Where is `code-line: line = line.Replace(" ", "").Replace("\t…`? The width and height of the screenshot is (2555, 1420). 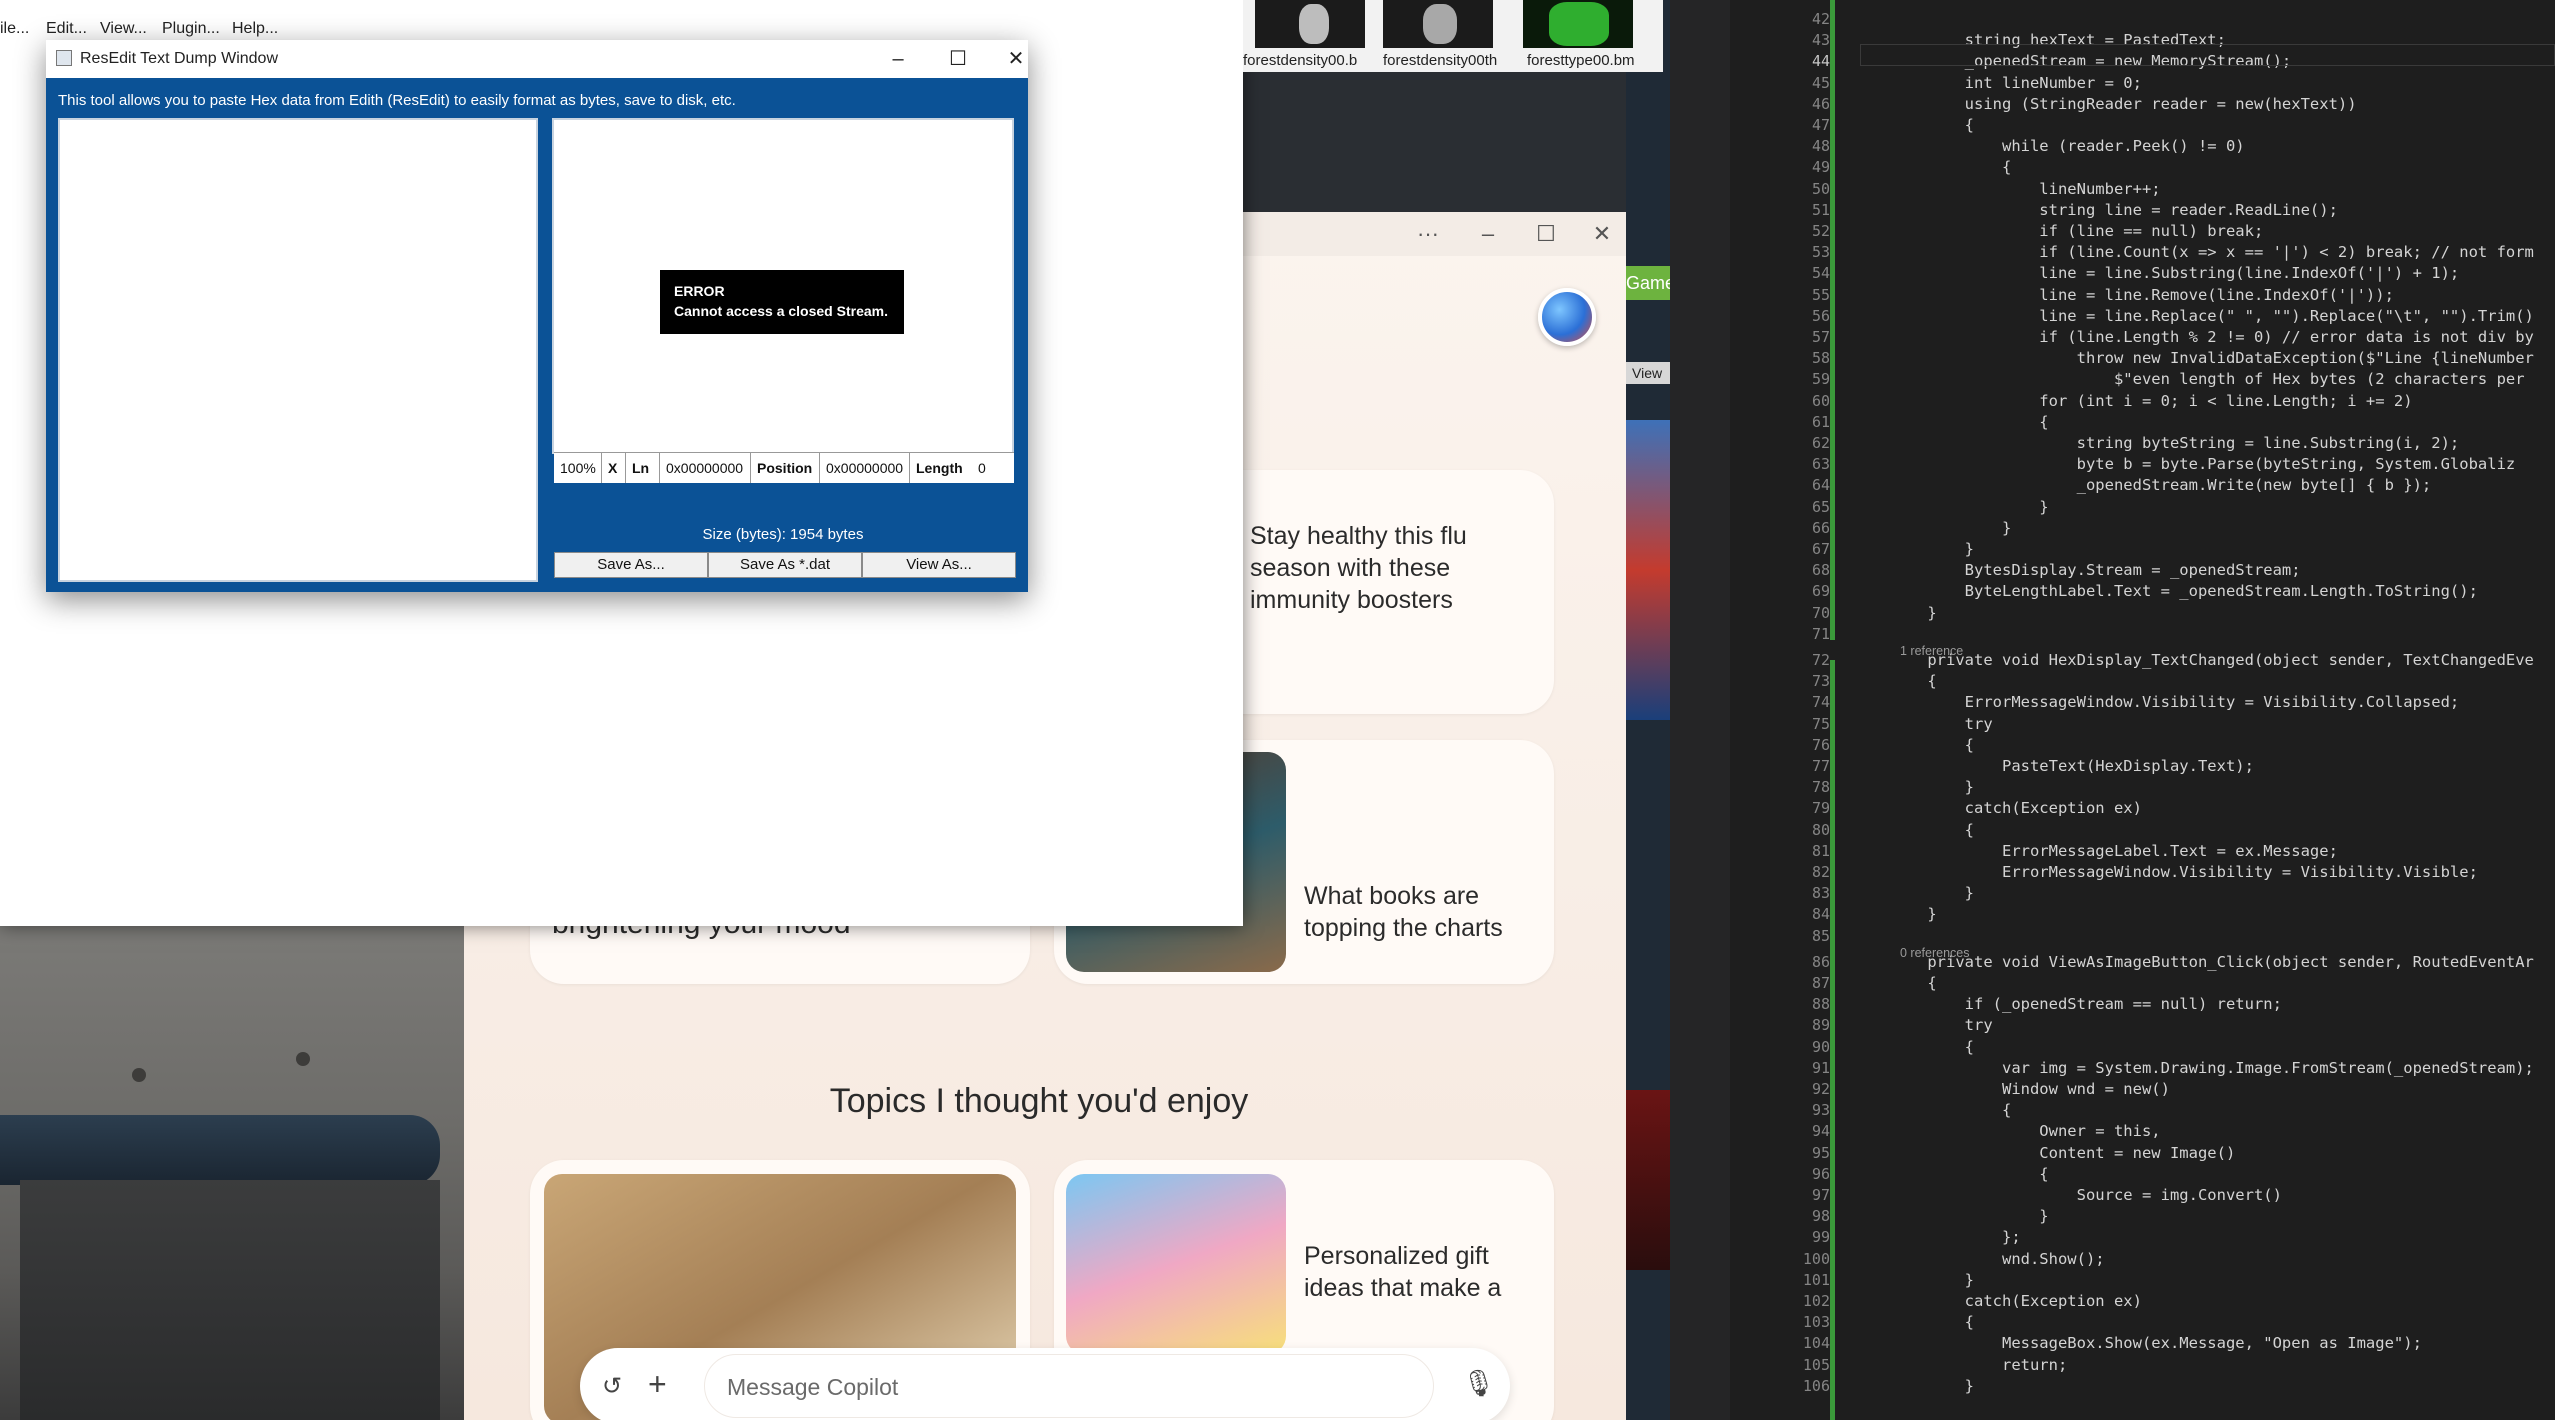
code-line: line = line.Replace(" ", "").Replace("\t… is located at coordinates (2212, 316).